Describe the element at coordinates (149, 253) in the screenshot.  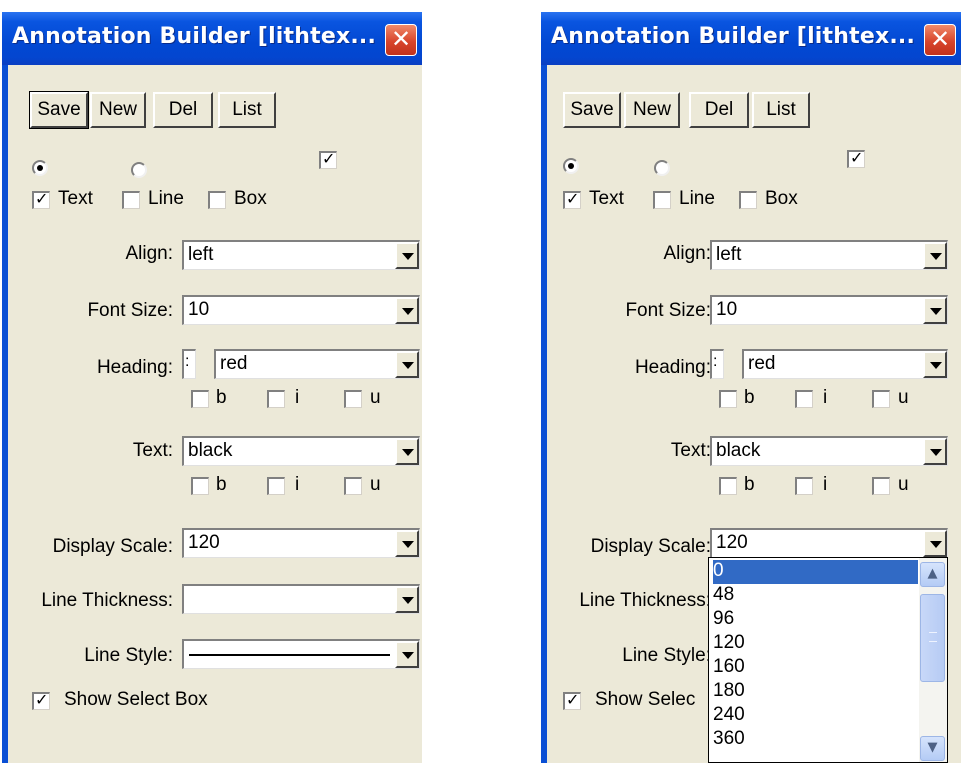
I see `align-label: Align:` at that location.